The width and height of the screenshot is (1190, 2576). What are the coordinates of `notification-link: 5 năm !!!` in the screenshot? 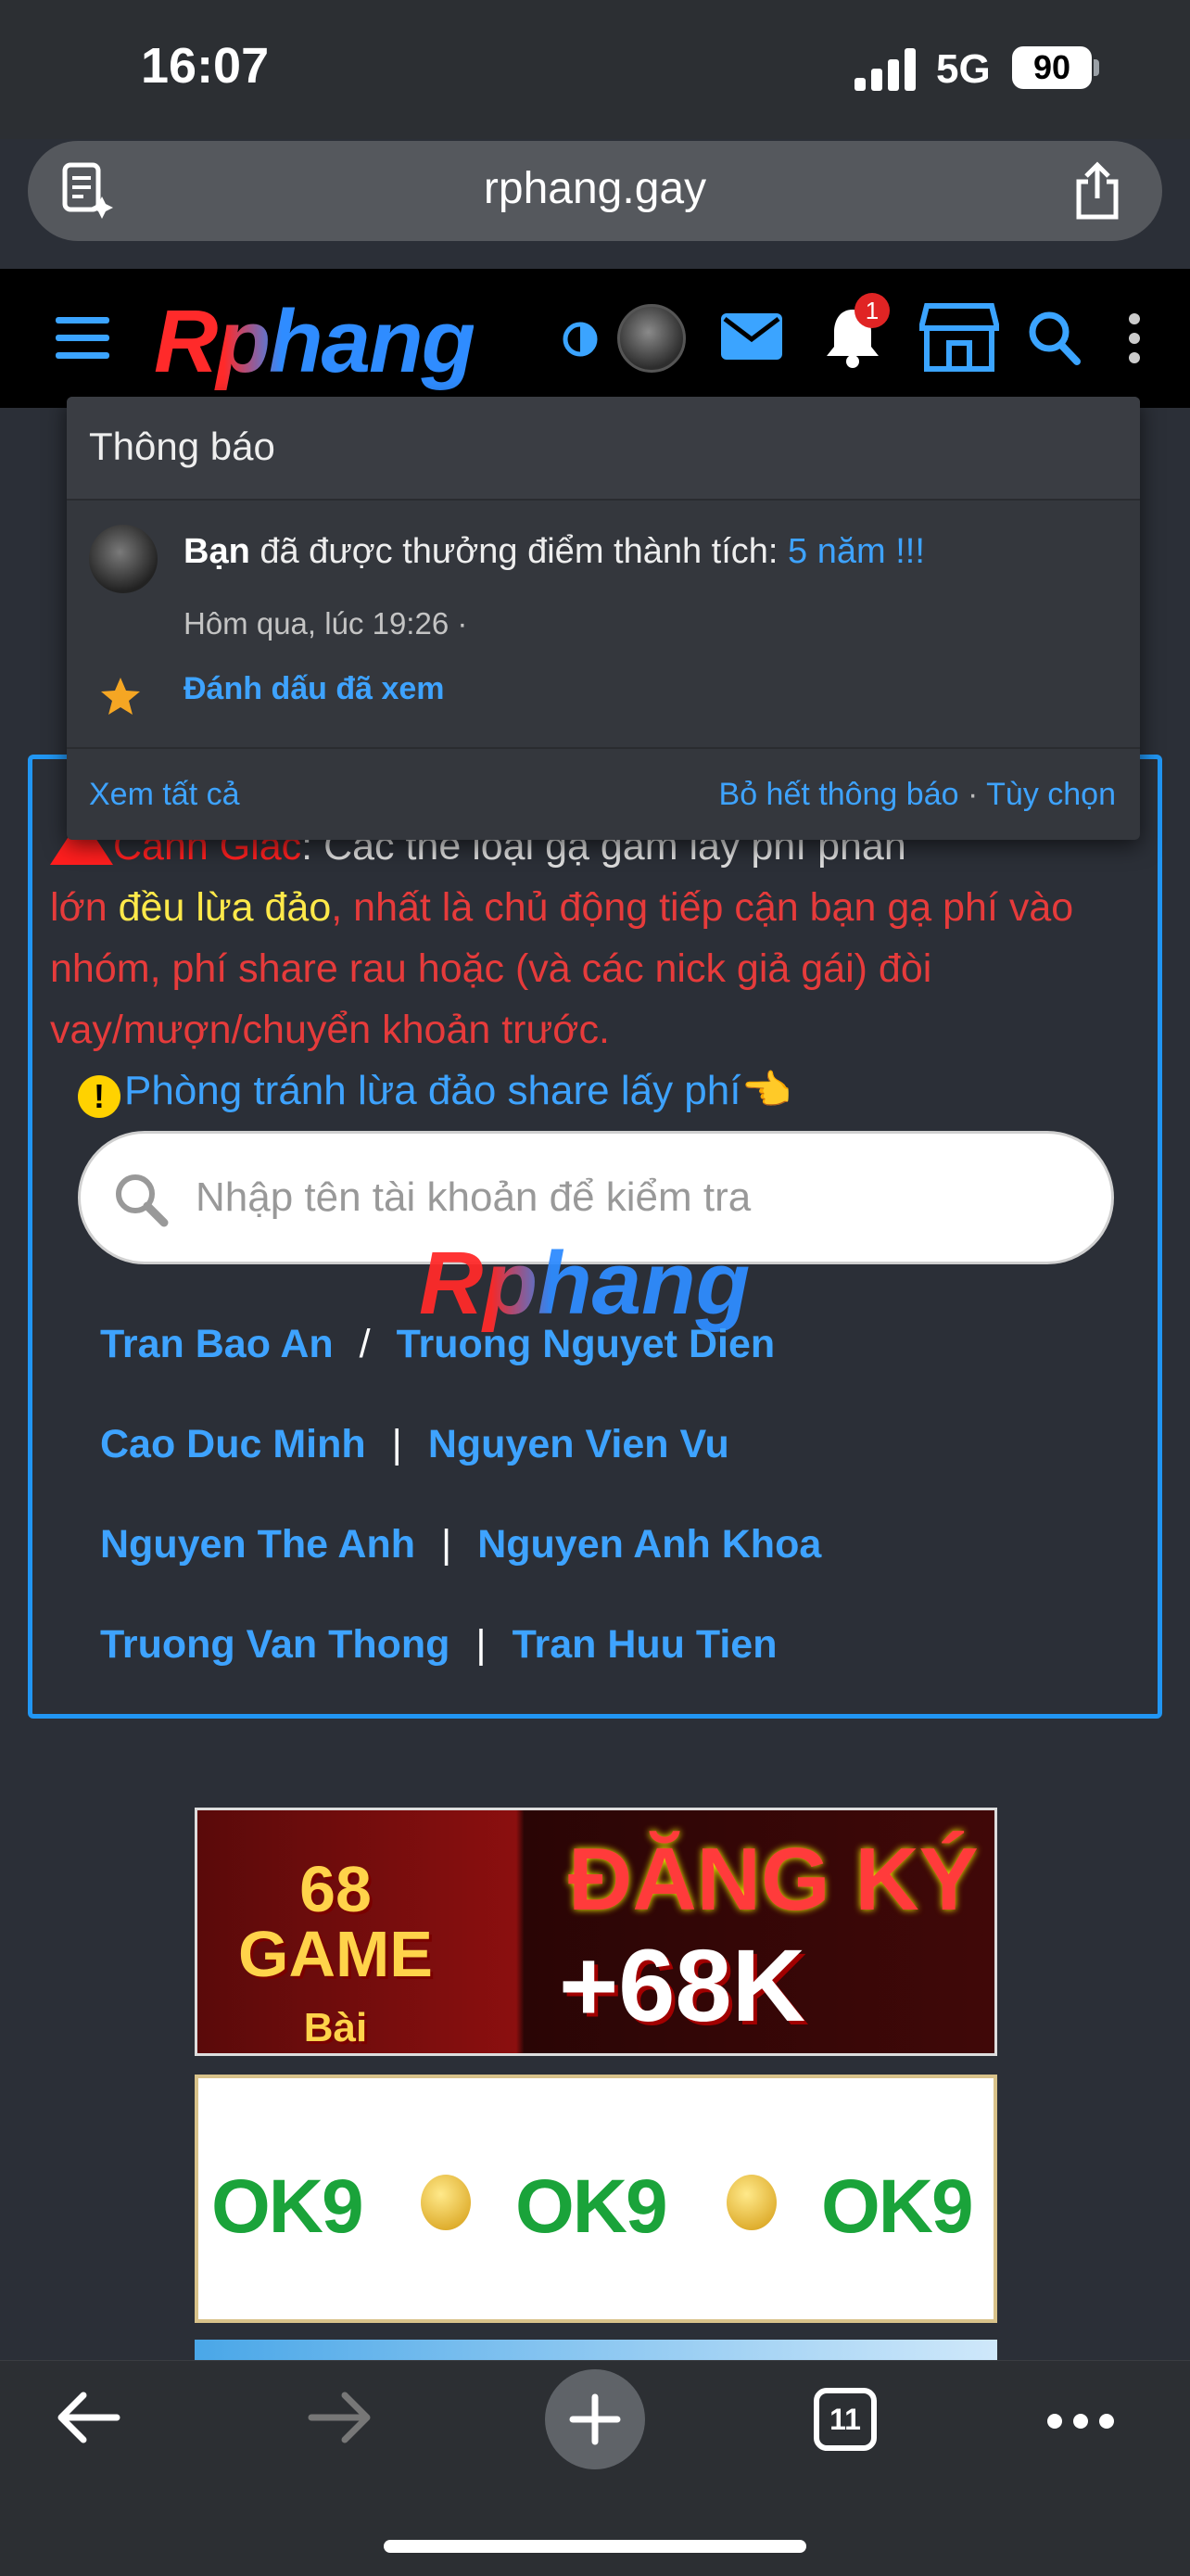 It's located at (856, 551).